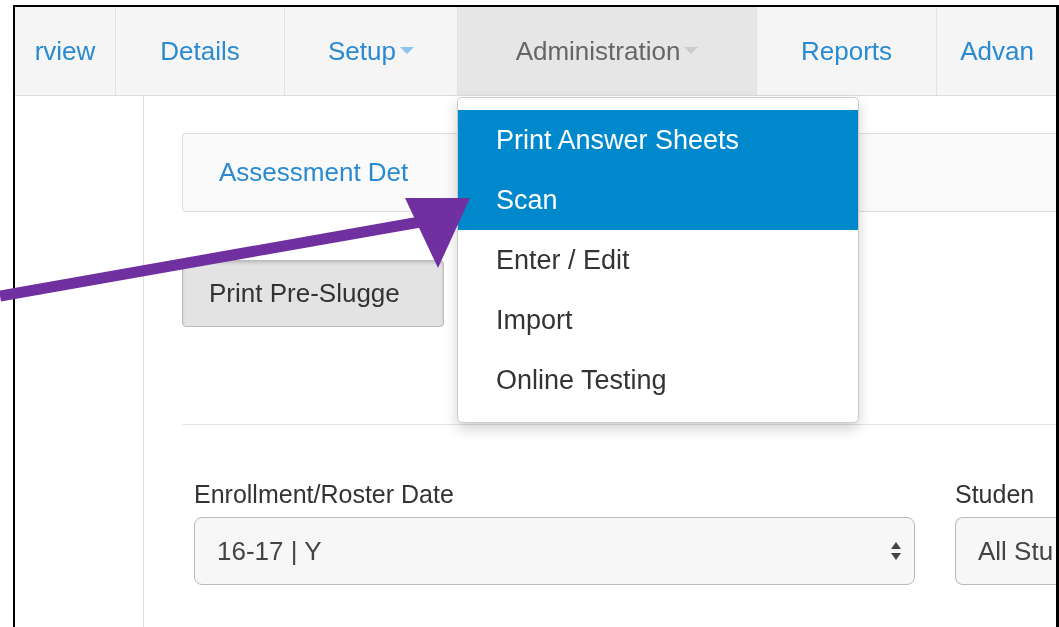  What do you see at coordinates (1005, 551) in the screenshot?
I see `select-field: All Stu` at bounding box center [1005, 551].